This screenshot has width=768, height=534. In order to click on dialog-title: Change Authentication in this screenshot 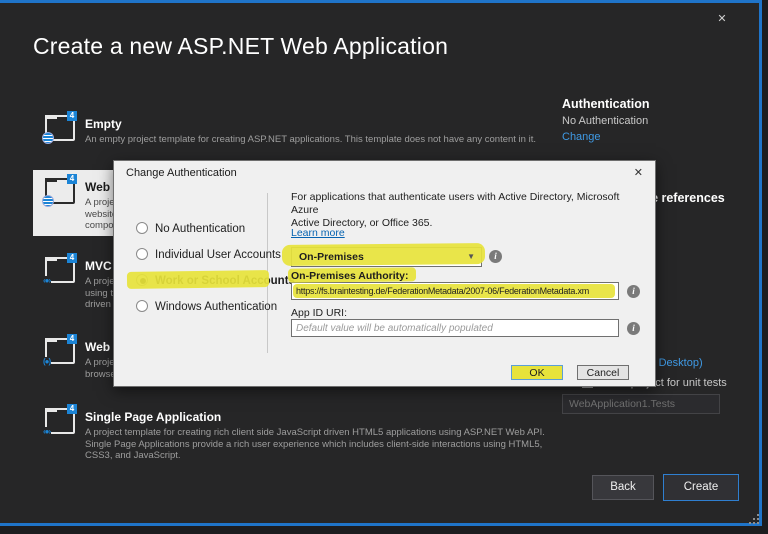, I will do `click(181, 173)`.